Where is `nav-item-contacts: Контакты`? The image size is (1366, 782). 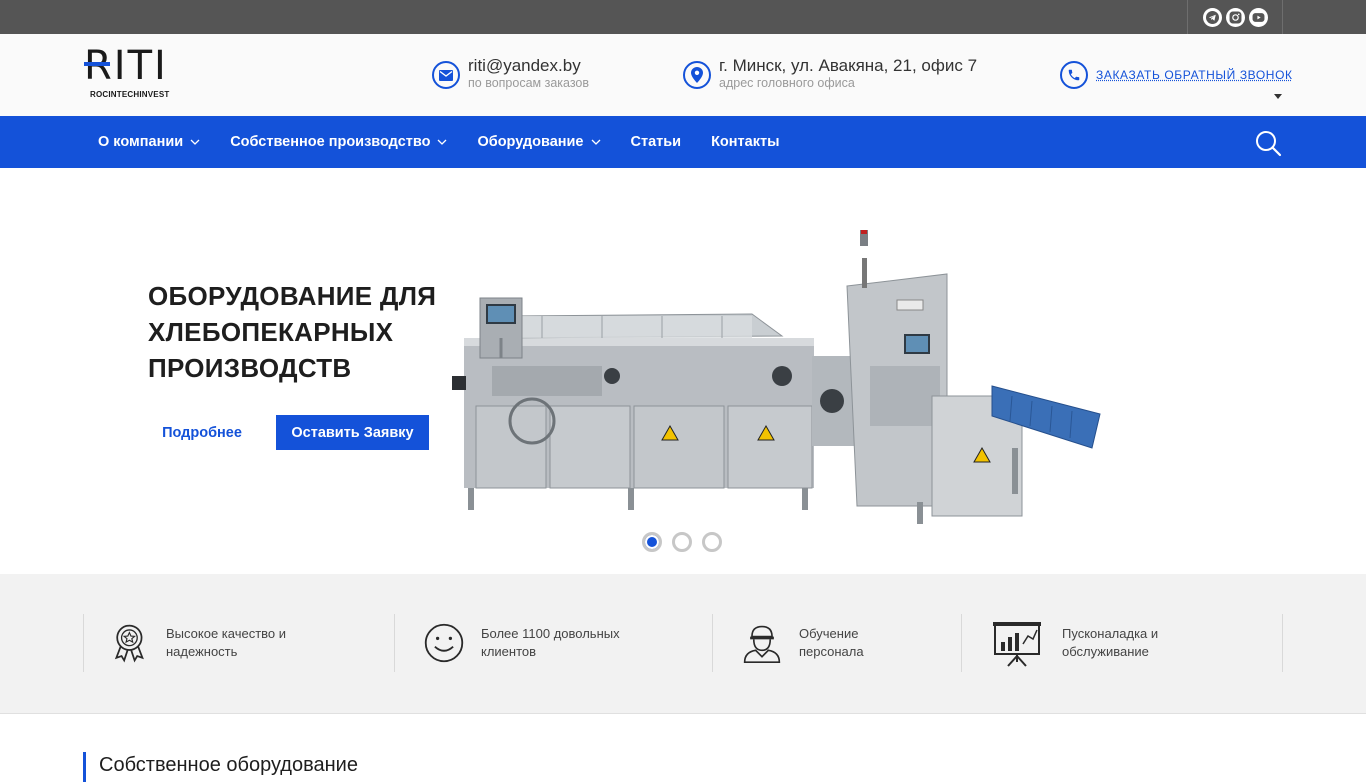
nav-item-contacts: Контакты is located at coordinates (745, 142).